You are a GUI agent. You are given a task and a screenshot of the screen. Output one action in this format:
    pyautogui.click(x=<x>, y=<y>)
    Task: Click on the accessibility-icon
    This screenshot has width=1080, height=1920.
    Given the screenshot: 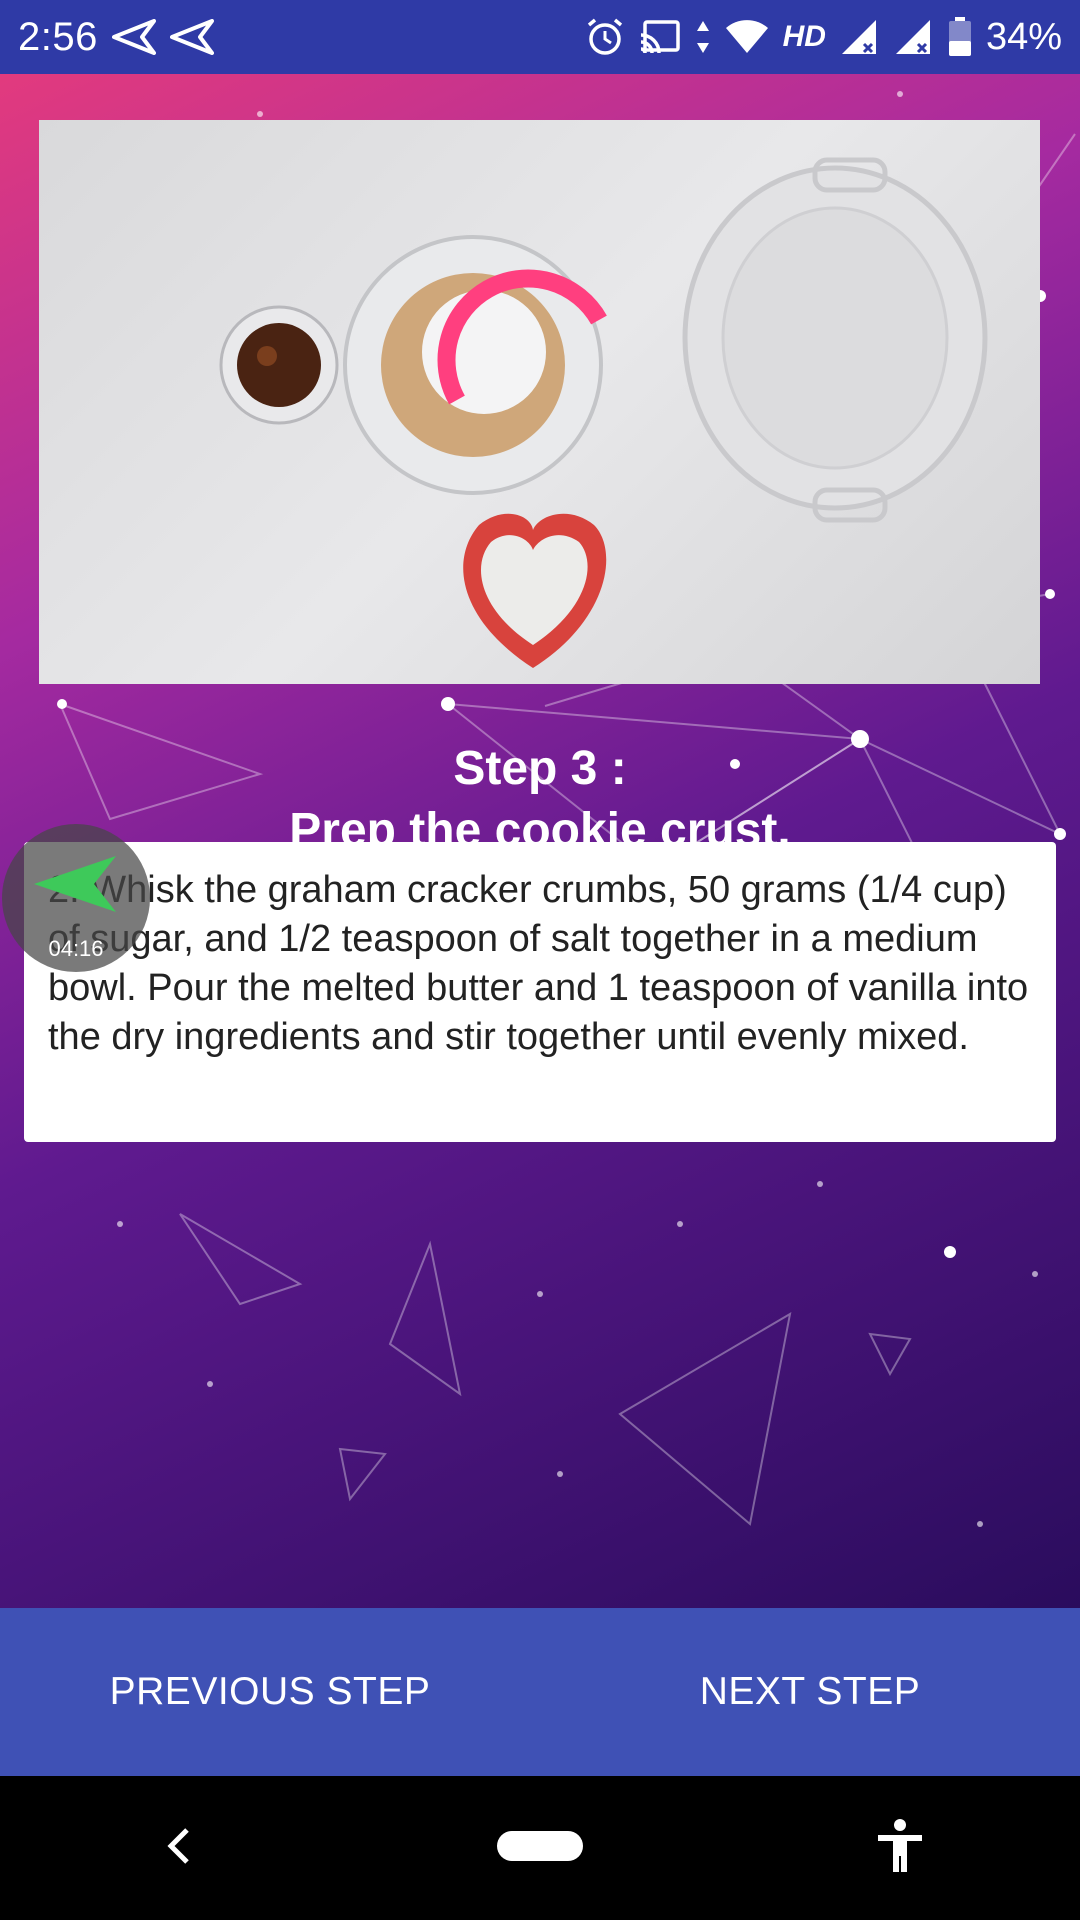 What is the action you would take?
    pyautogui.click(x=900, y=1848)
    